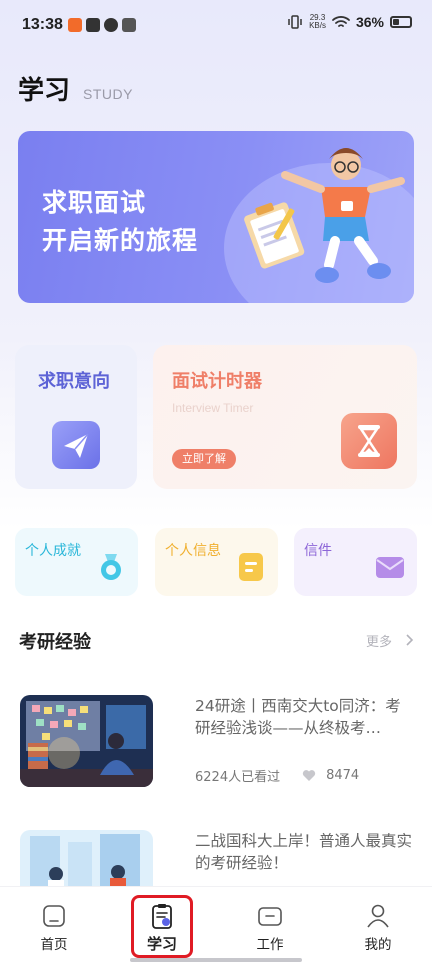 The width and height of the screenshot is (432, 964). I want to click on tab-home-label: 首页, so click(54, 945).